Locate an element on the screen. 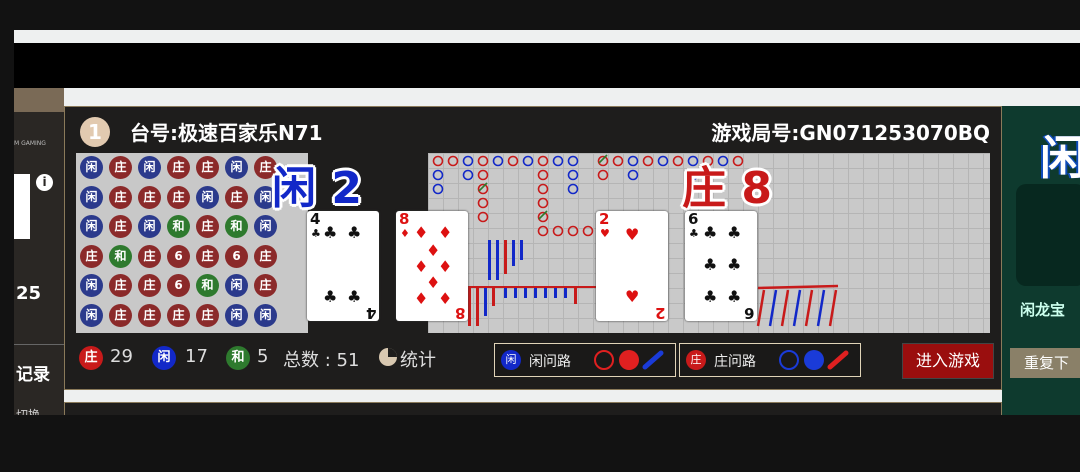 Image resolution: width=1080 pixels, height=472 pixels. enter-game-button: 进入游戏 is located at coordinates (948, 361).